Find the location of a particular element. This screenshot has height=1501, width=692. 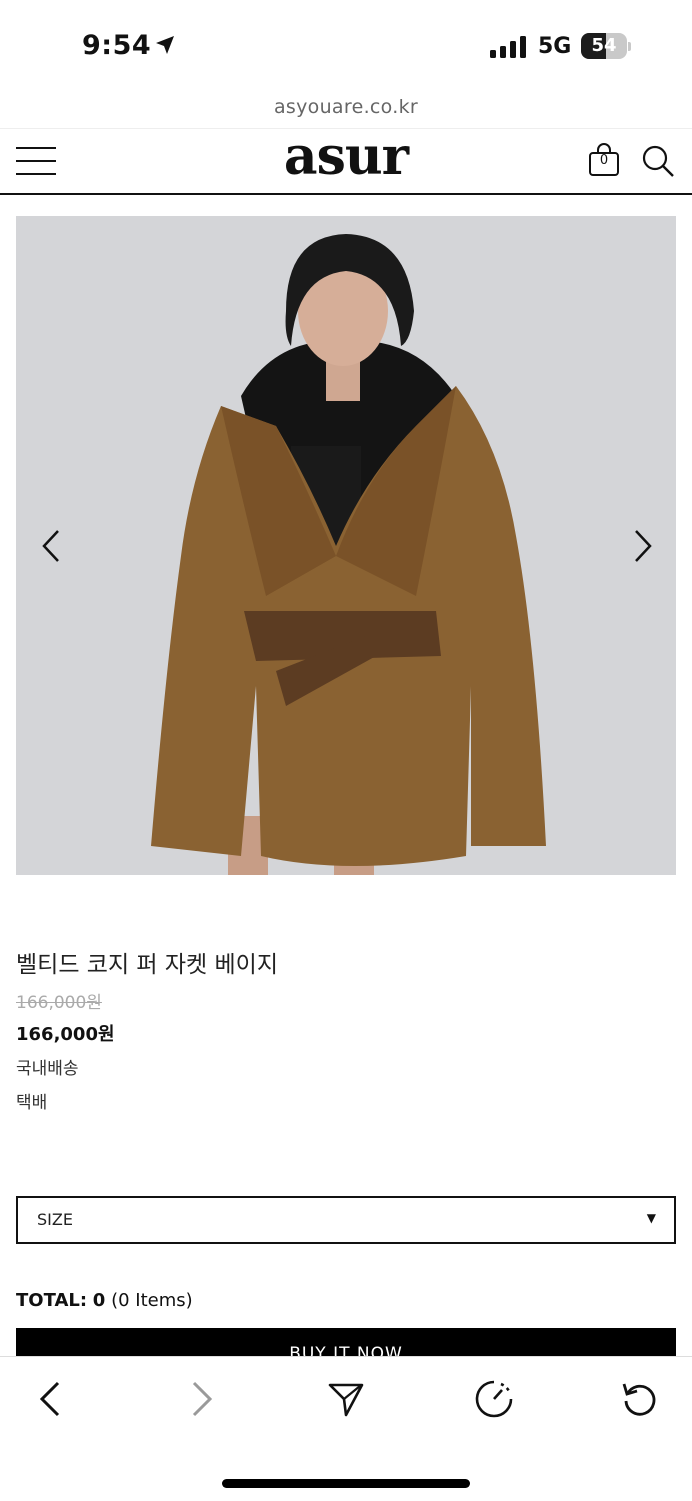

total-label: TOTAL: is located at coordinates (52, 1300).